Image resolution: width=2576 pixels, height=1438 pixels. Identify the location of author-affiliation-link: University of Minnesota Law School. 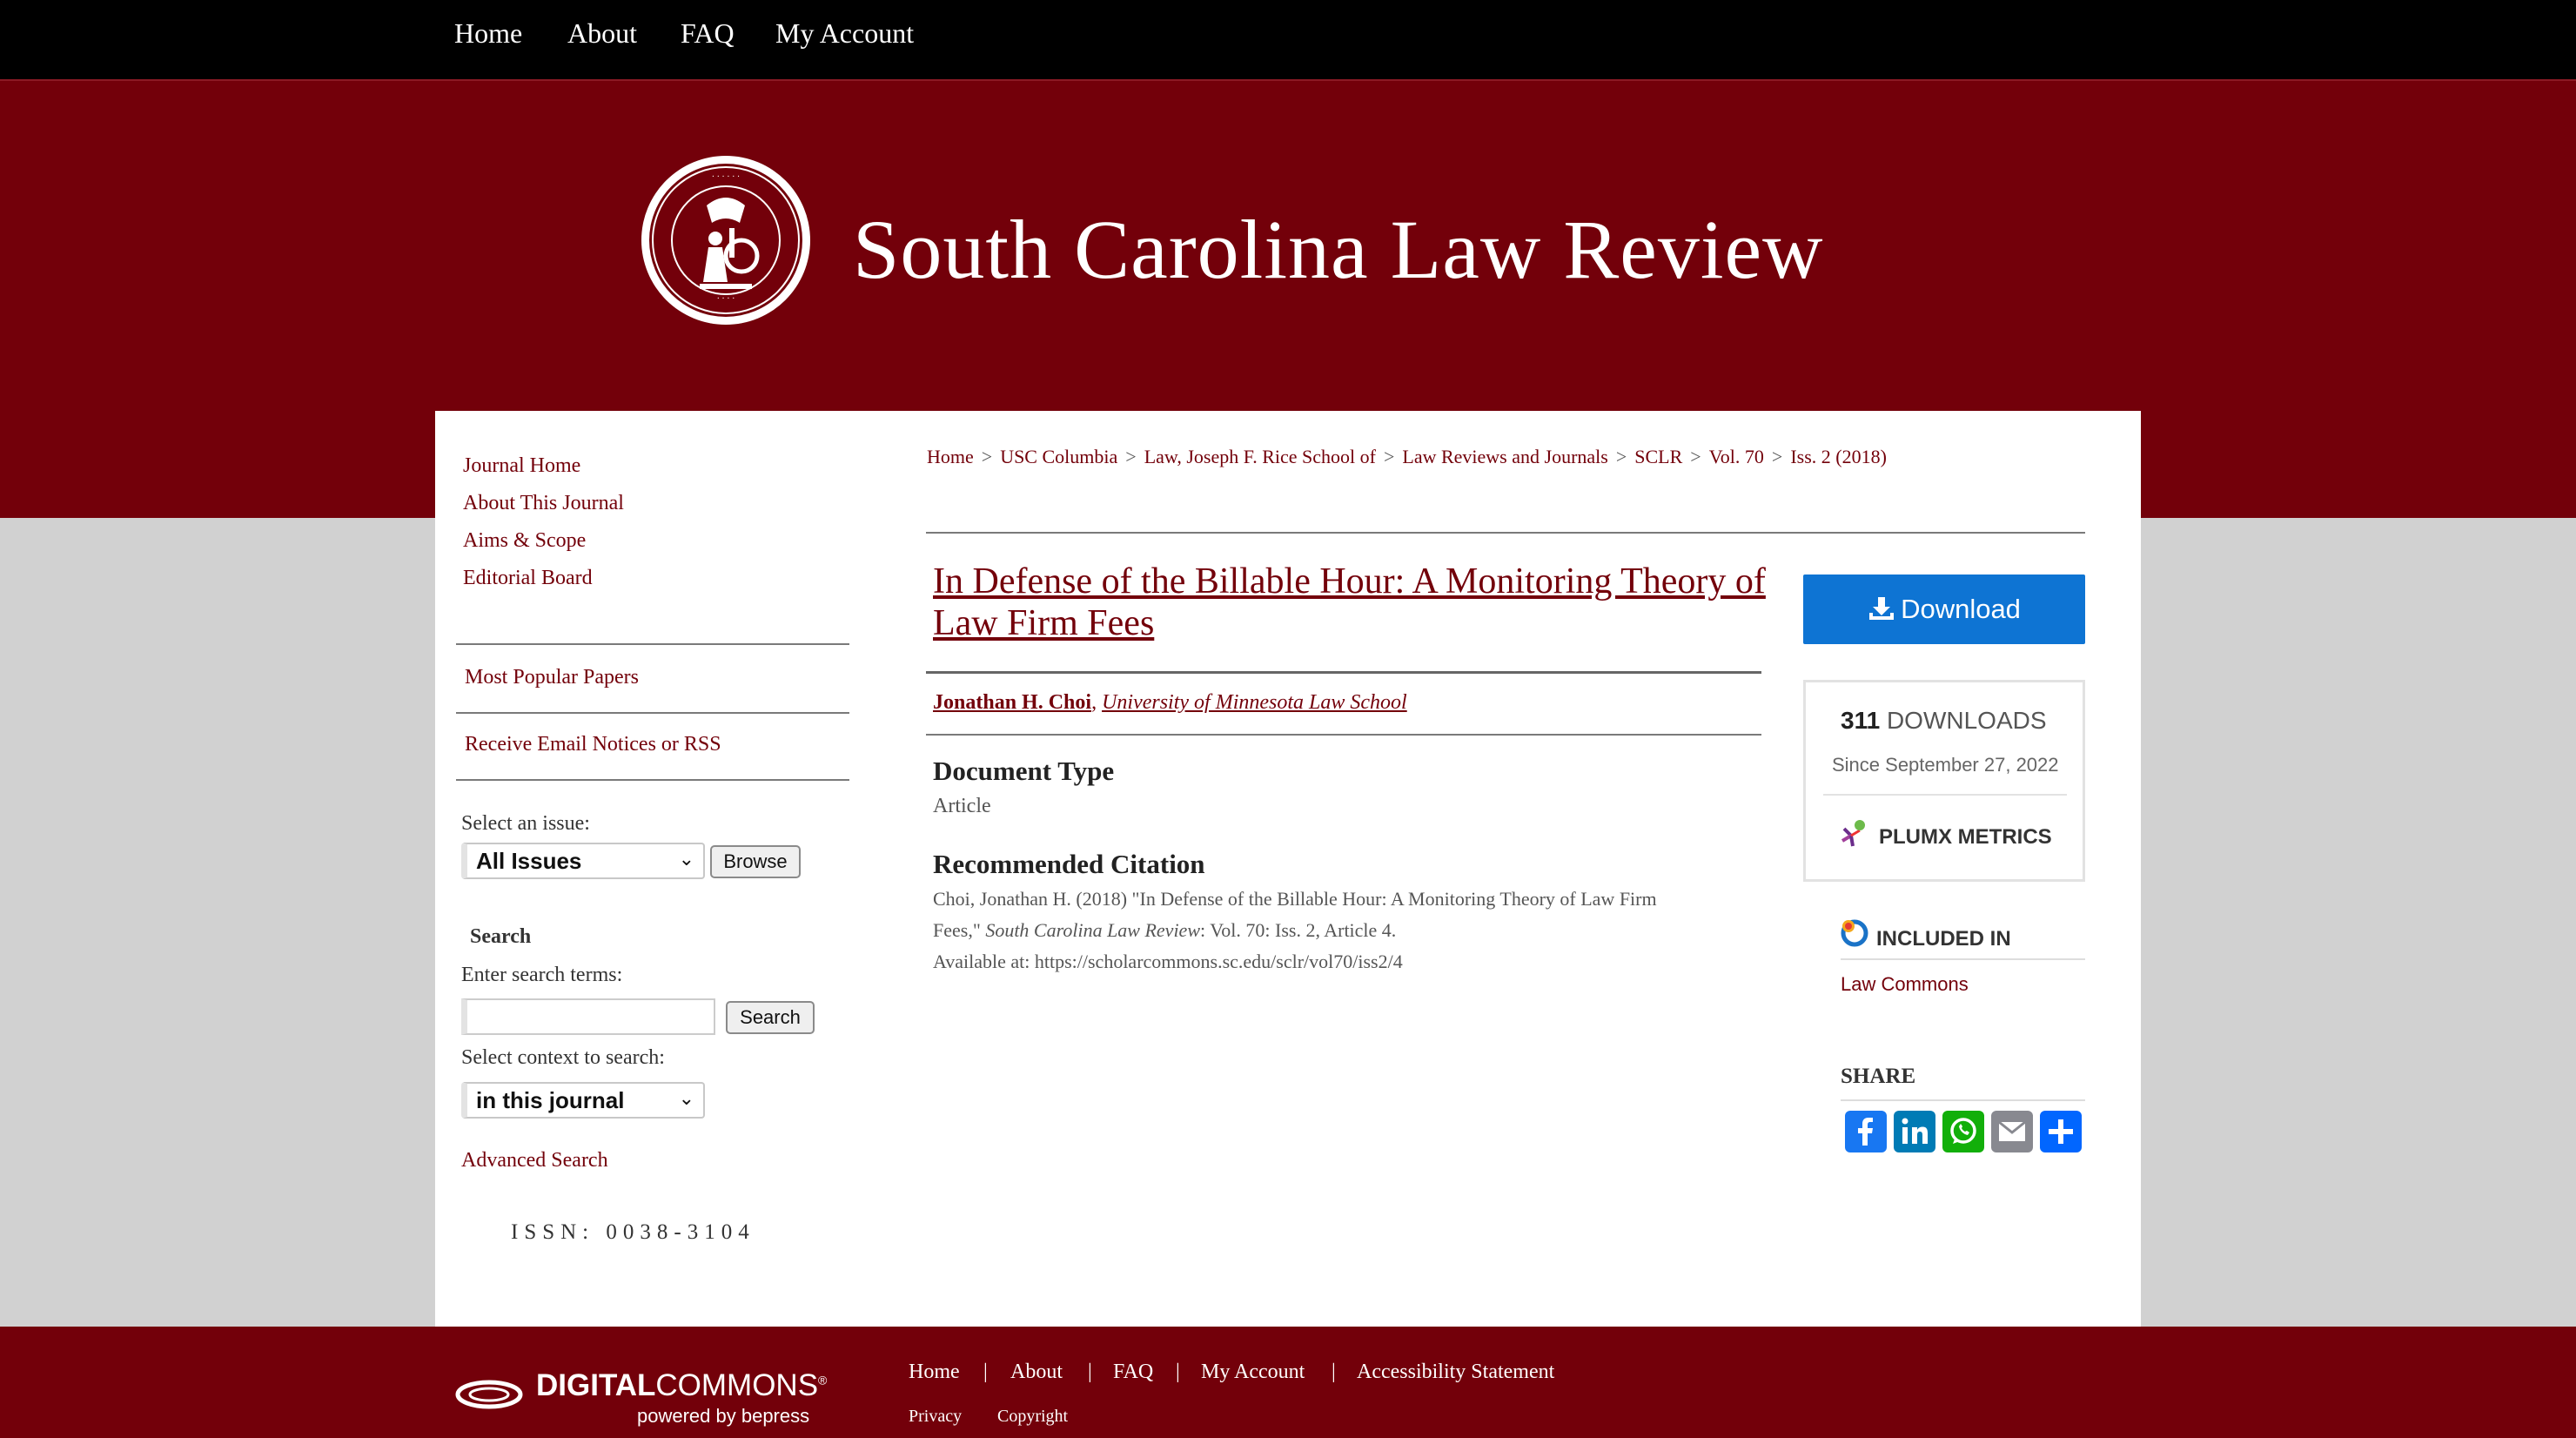
(1255, 702).